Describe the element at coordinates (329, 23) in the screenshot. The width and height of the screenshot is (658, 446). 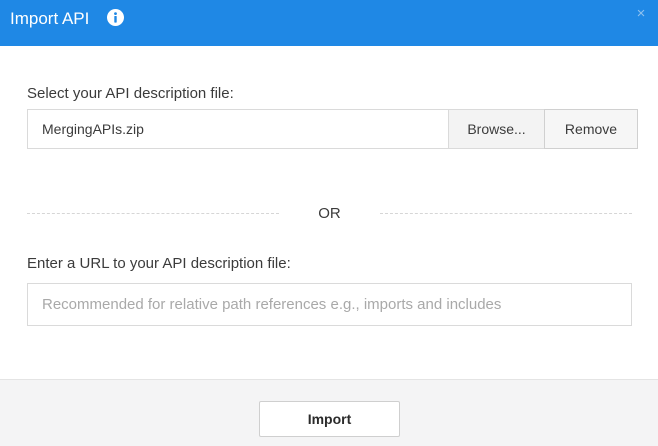
I see `dialog-header: Import API ×` at that location.